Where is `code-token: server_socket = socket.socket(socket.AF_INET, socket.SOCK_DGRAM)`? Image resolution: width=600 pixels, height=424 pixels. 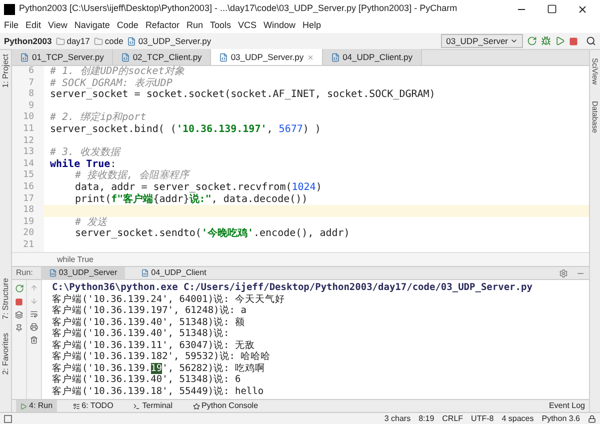
code-token: server_socket = socket.socket(socket.AF_INET, socket.SOCK_DGRAM) is located at coordinates (243, 95).